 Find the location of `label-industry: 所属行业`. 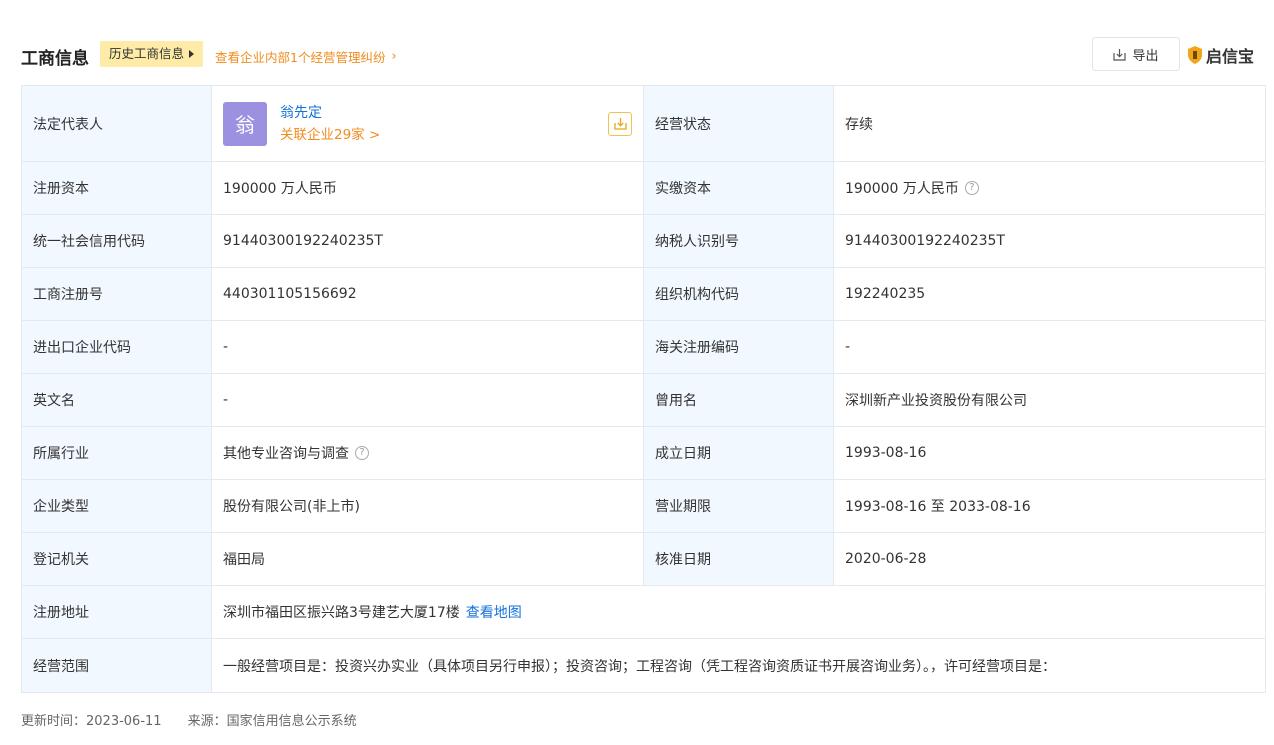

label-industry: 所属行业 is located at coordinates (117, 453).